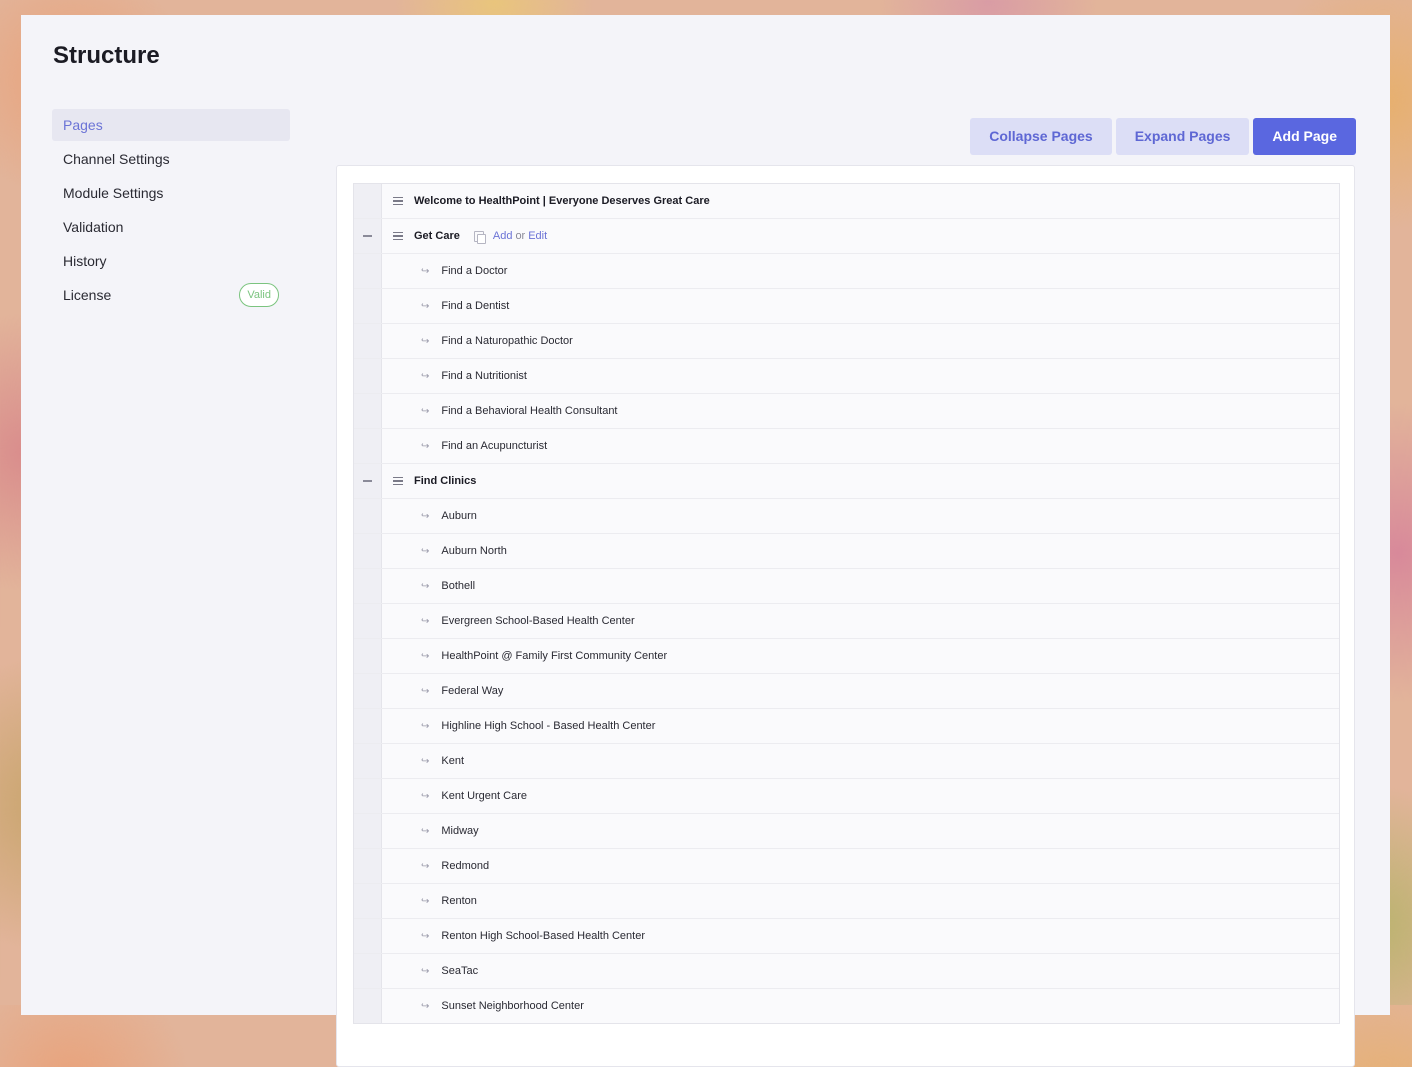  What do you see at coordinates (458, 516) in the screenshot?
I see `page-label: Auburn` at bounding box center [458, 516].